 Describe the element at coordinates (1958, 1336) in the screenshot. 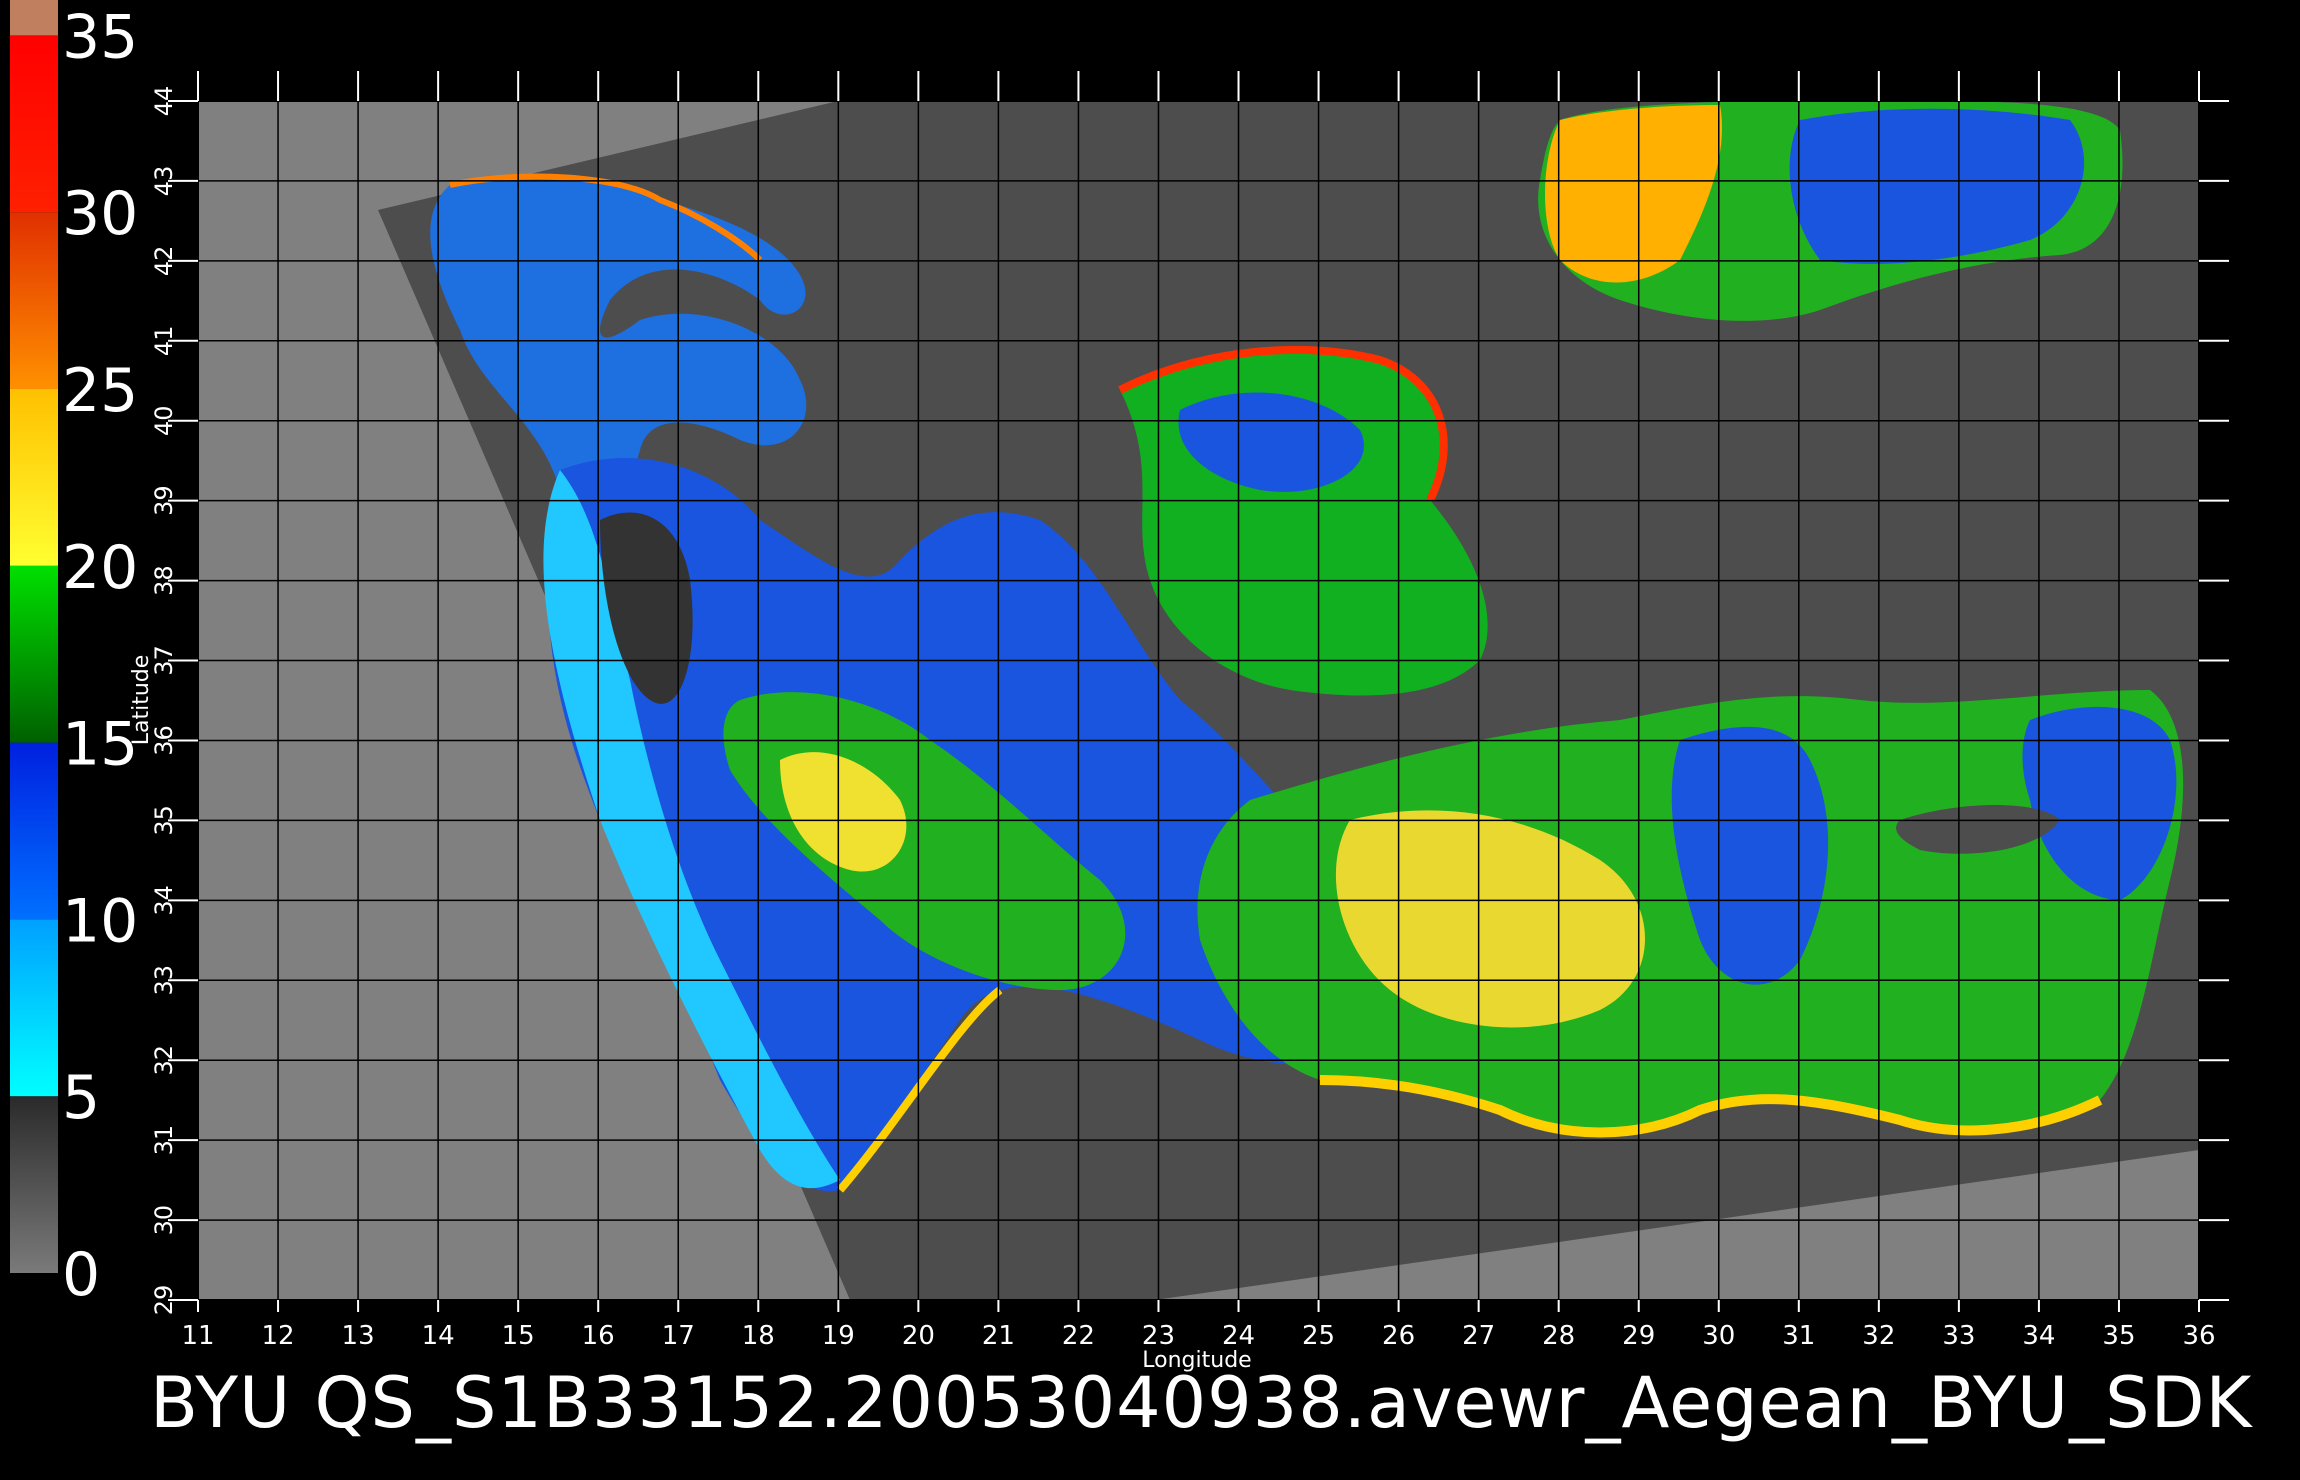

I see `lon-tick-label: 33` at that location.